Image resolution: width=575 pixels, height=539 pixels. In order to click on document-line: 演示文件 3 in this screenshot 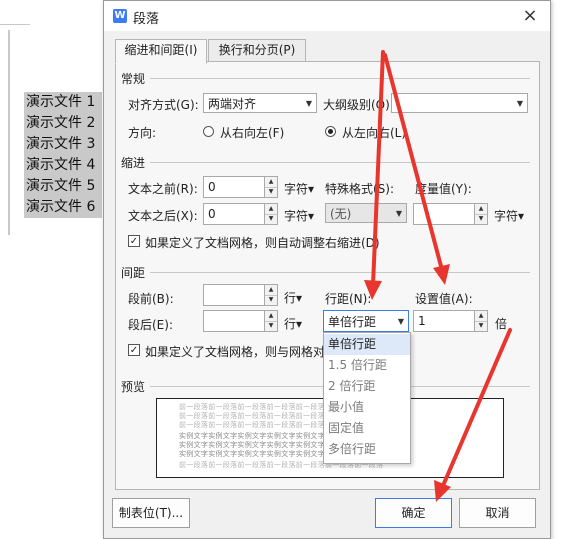, I will do `click(63, 144)`.